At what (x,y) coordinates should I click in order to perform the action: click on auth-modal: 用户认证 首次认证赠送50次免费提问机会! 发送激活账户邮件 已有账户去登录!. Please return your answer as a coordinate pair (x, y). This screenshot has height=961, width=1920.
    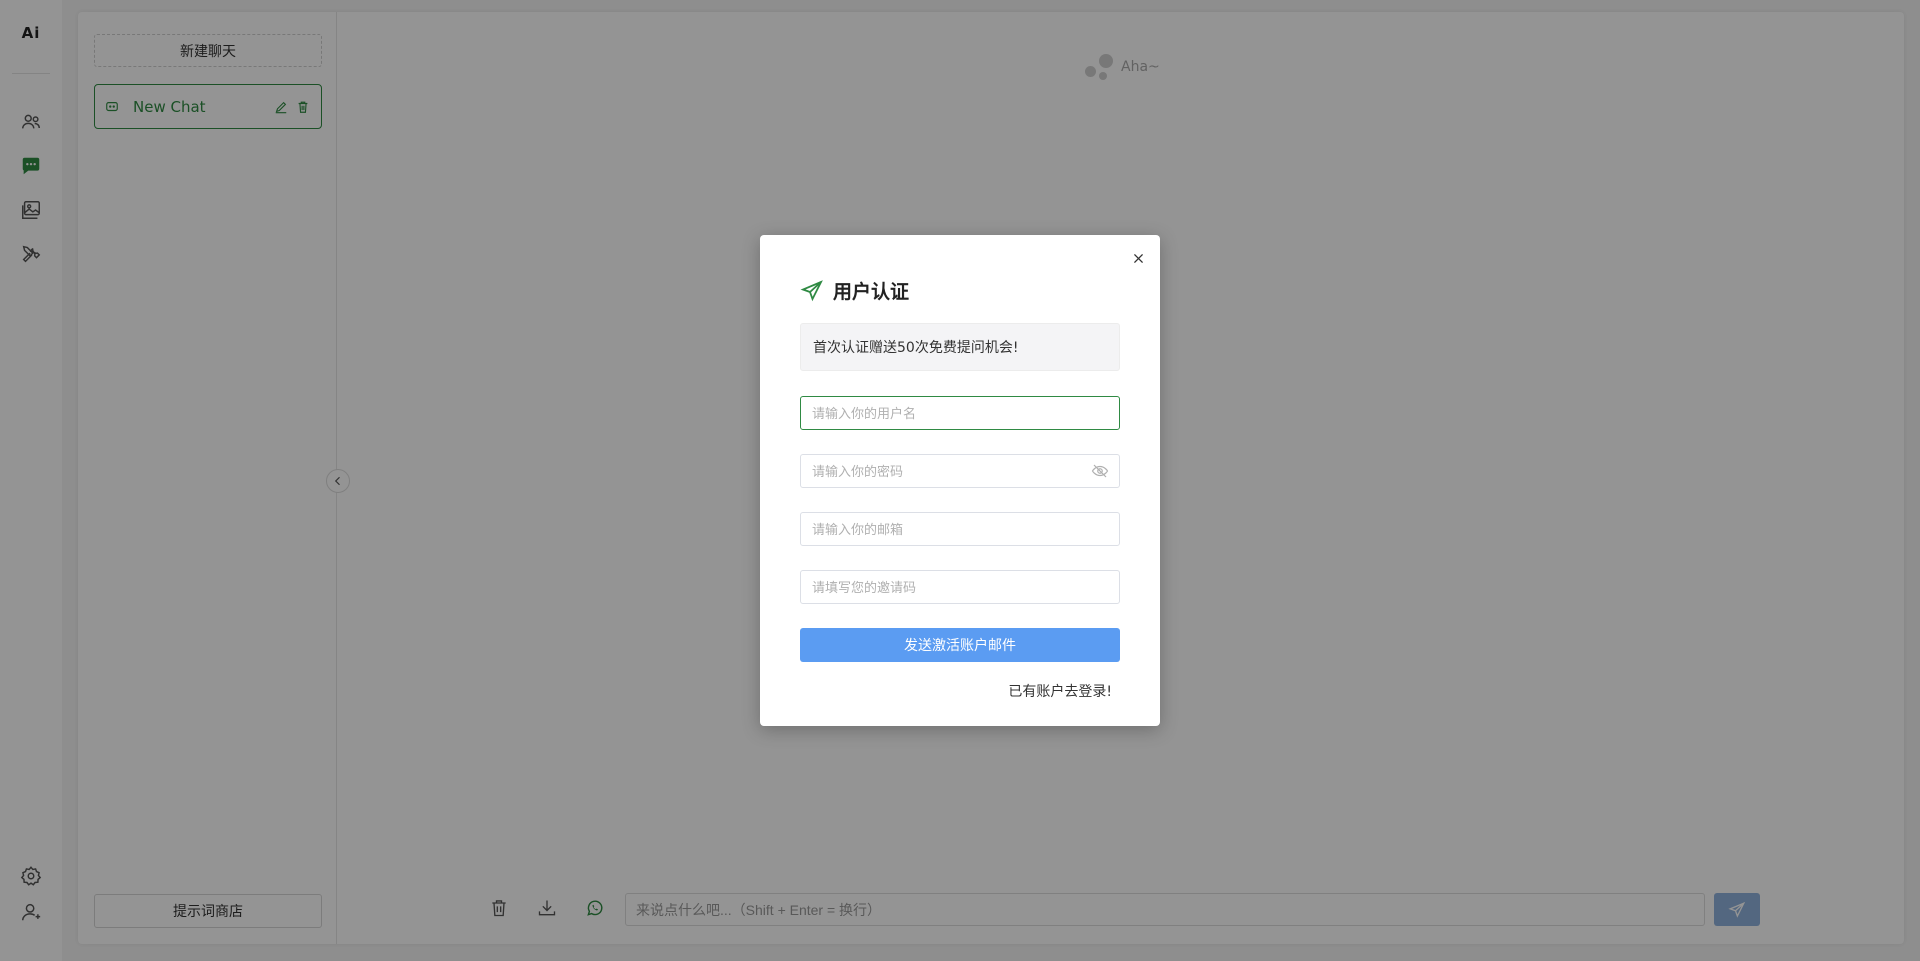
    Looking at the image, I should click on (960, 480).